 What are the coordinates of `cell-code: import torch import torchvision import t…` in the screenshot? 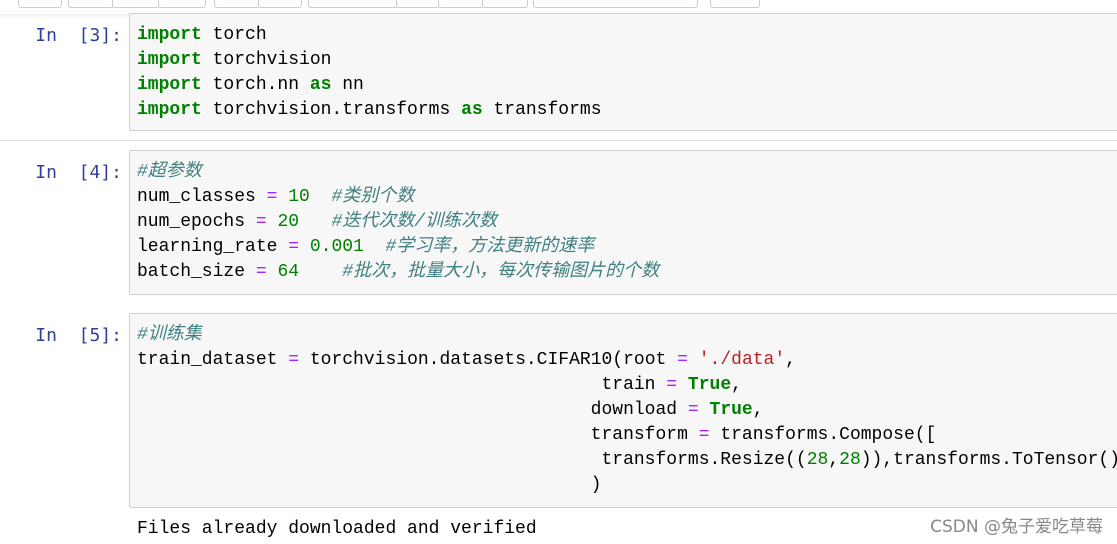 It's located at (369, 73).